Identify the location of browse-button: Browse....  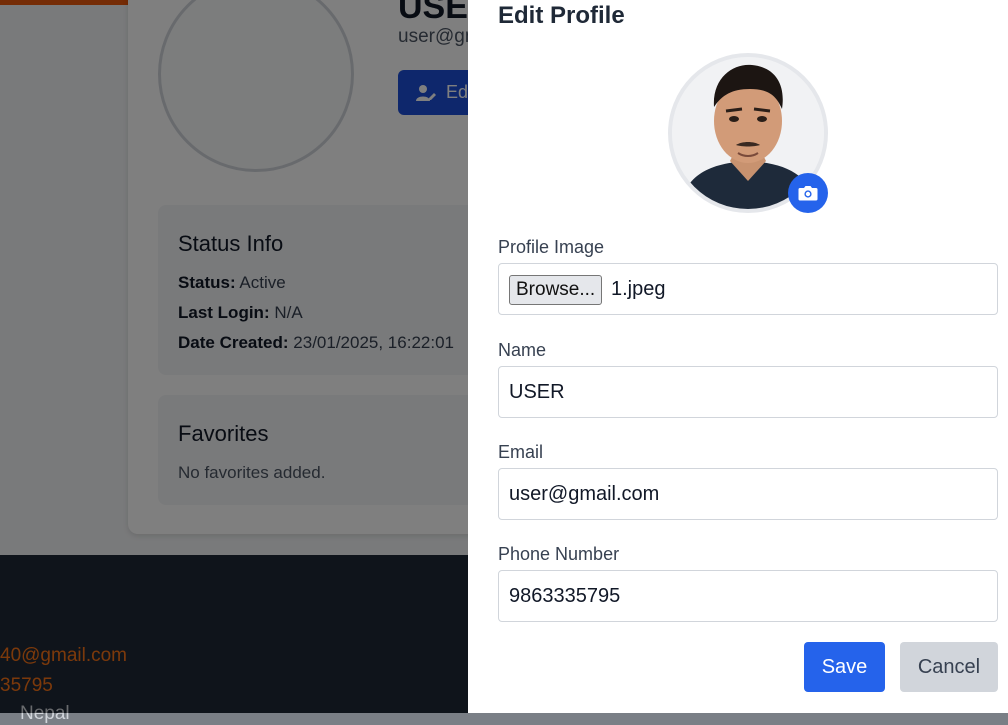
(556, 290).